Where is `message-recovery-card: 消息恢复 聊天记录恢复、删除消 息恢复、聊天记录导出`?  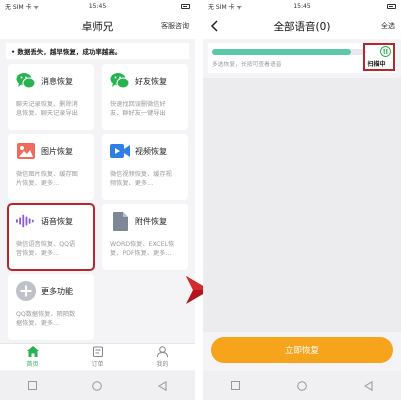
message-recovery-card: 消息恢复 聊天记录恢复、删除消 息恢复、聊天记录导出 is located at coordinates (51, 97).